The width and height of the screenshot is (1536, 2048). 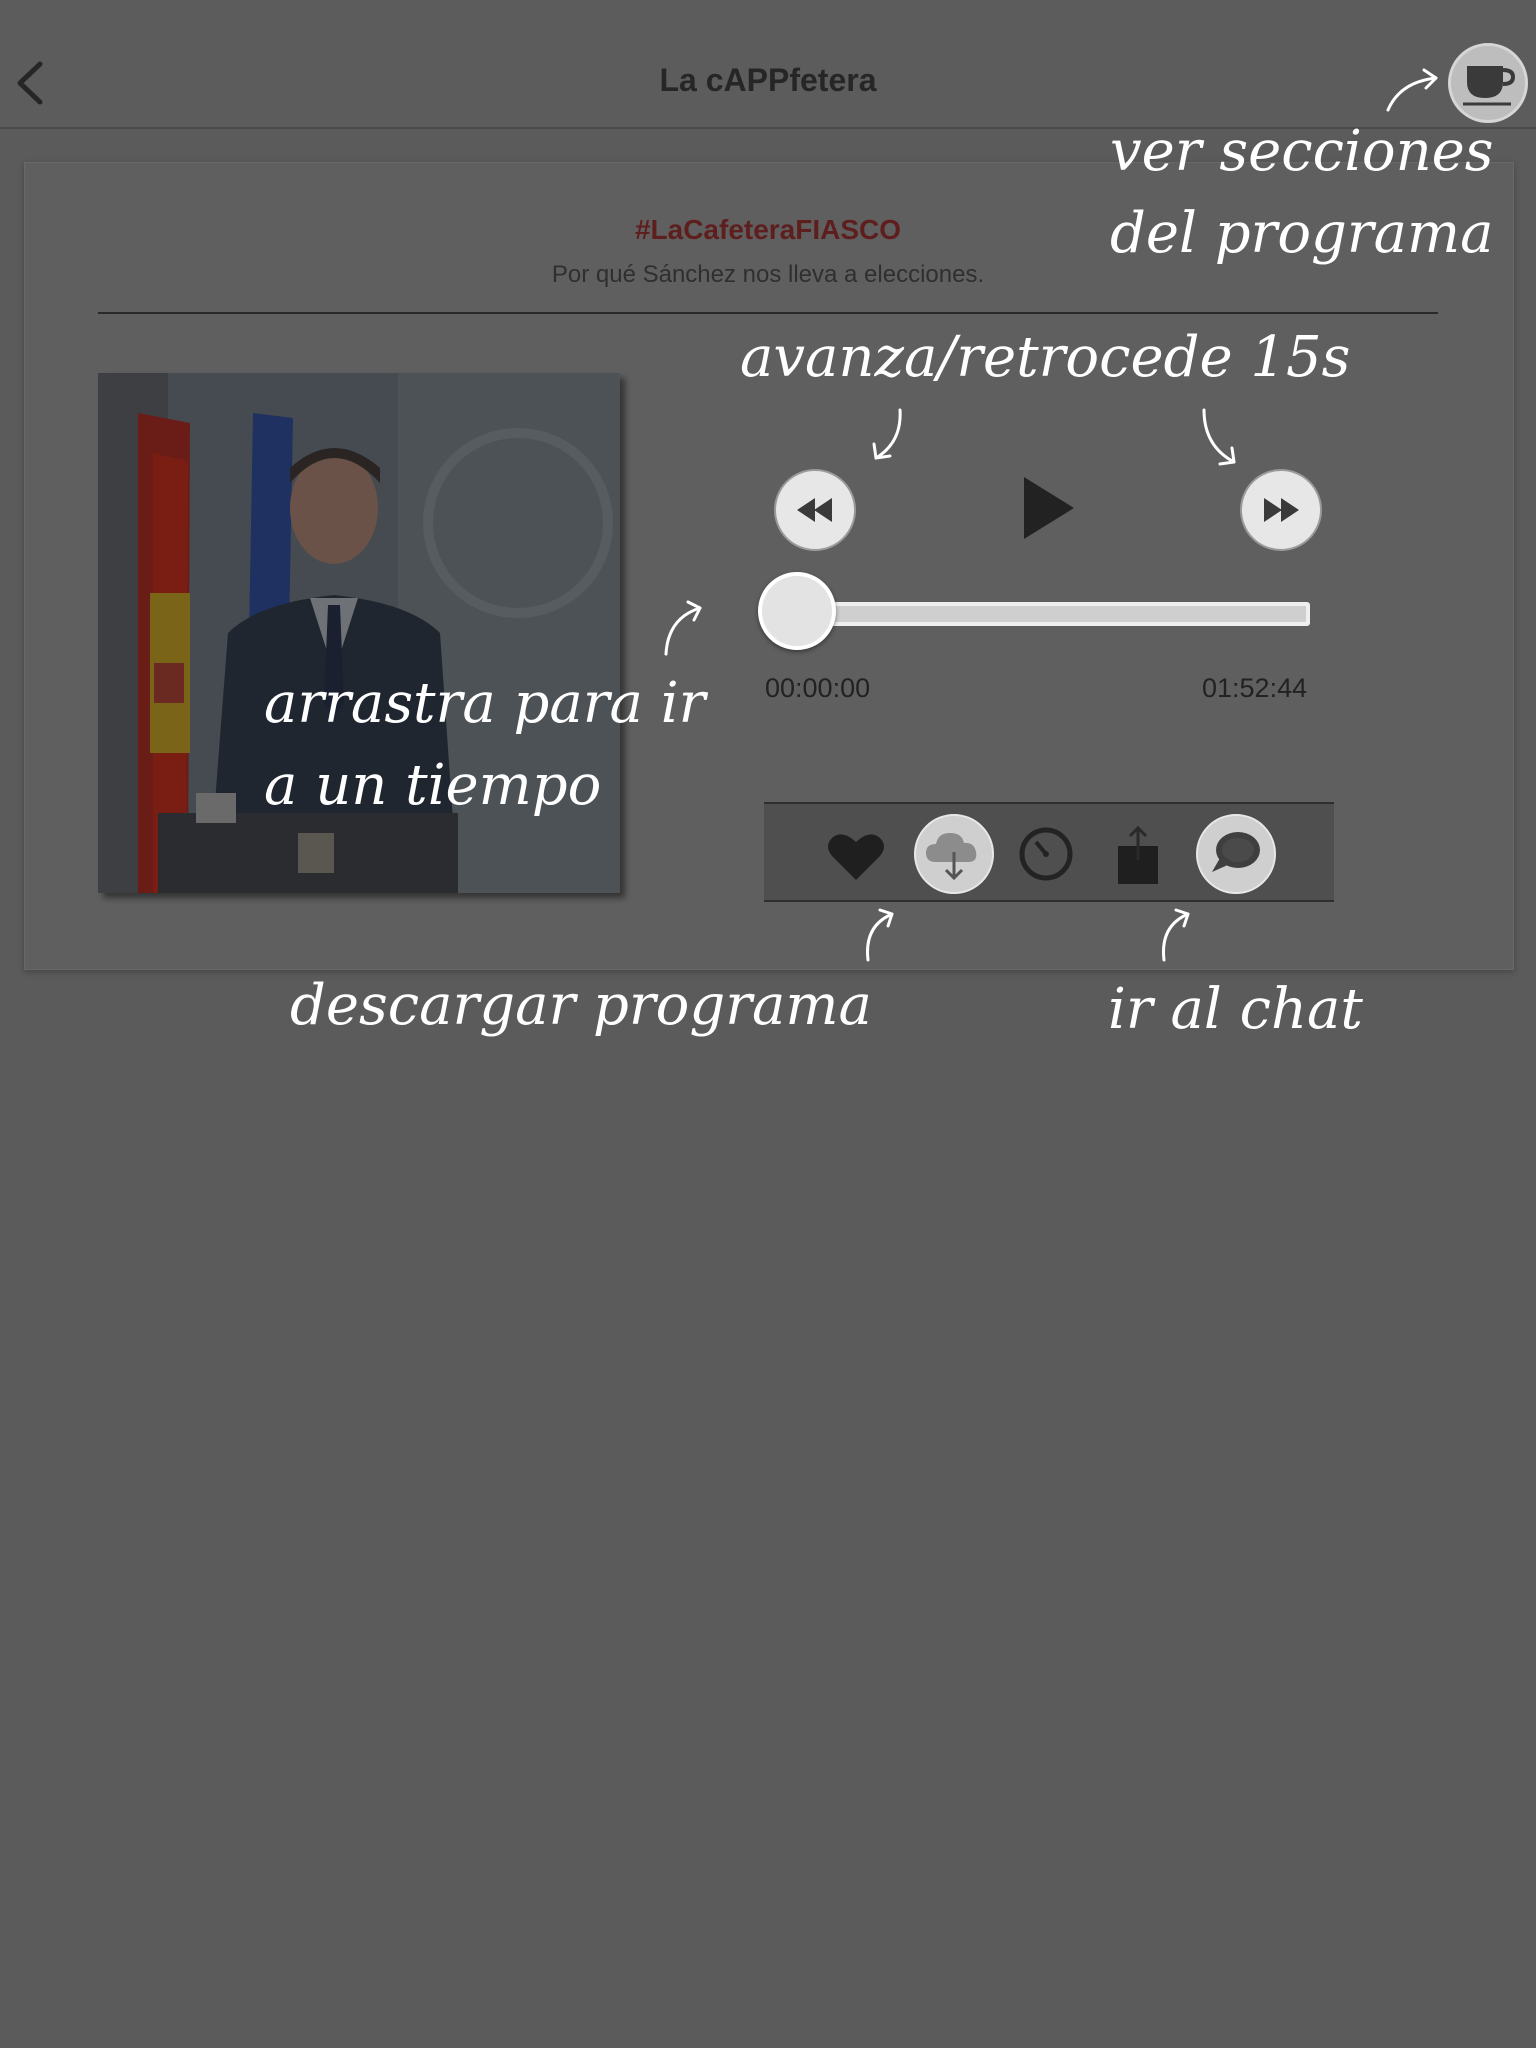 What do you see at coordinates (1219, 437) in the screenshot?
I see `arrow-to-forward-icon` at bounding box center [1219, 437].